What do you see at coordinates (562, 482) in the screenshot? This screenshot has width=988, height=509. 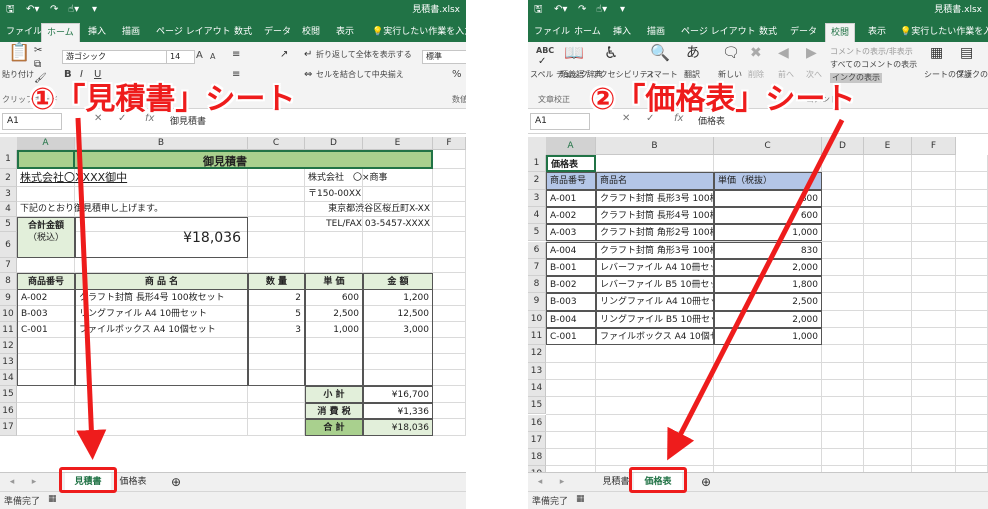 I see `scroll-right-icon: ▸` at bounding box center [562, 482].